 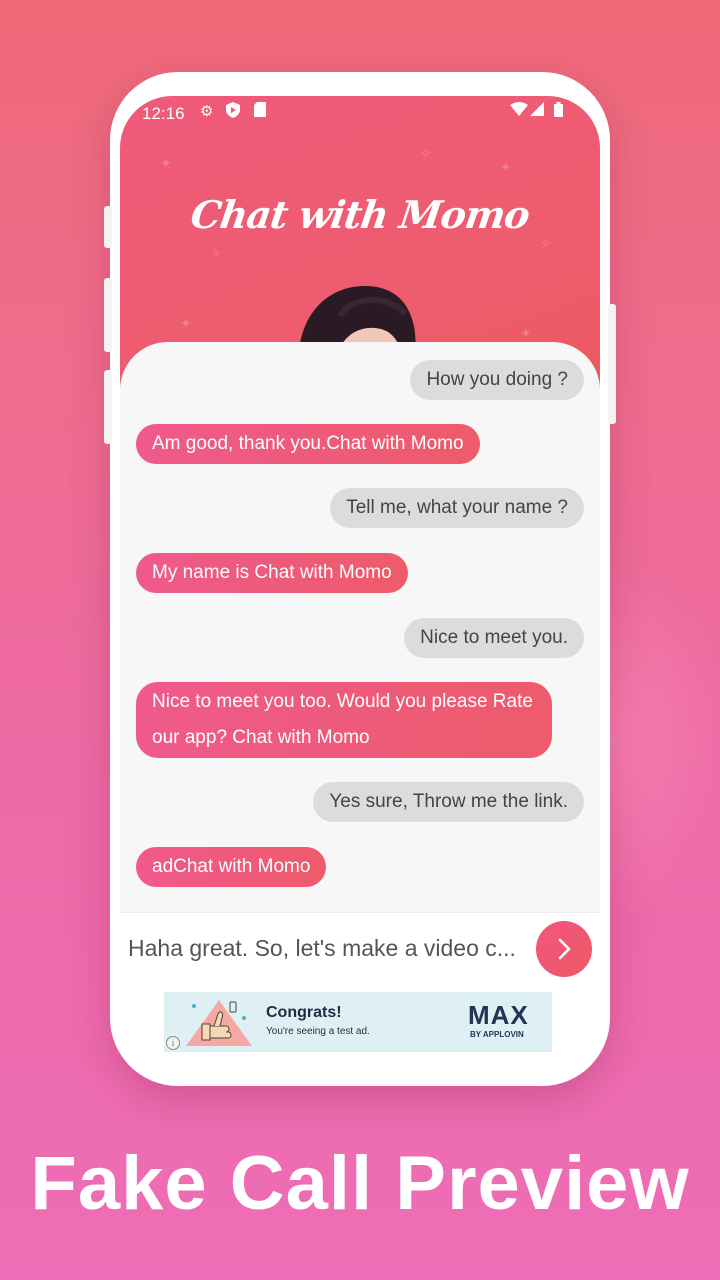 What do you see at coordinates (457, 508) in the screenshot?
I see `message-outgoing: Tell me, what your name ?` at bounding box center [457, 508].